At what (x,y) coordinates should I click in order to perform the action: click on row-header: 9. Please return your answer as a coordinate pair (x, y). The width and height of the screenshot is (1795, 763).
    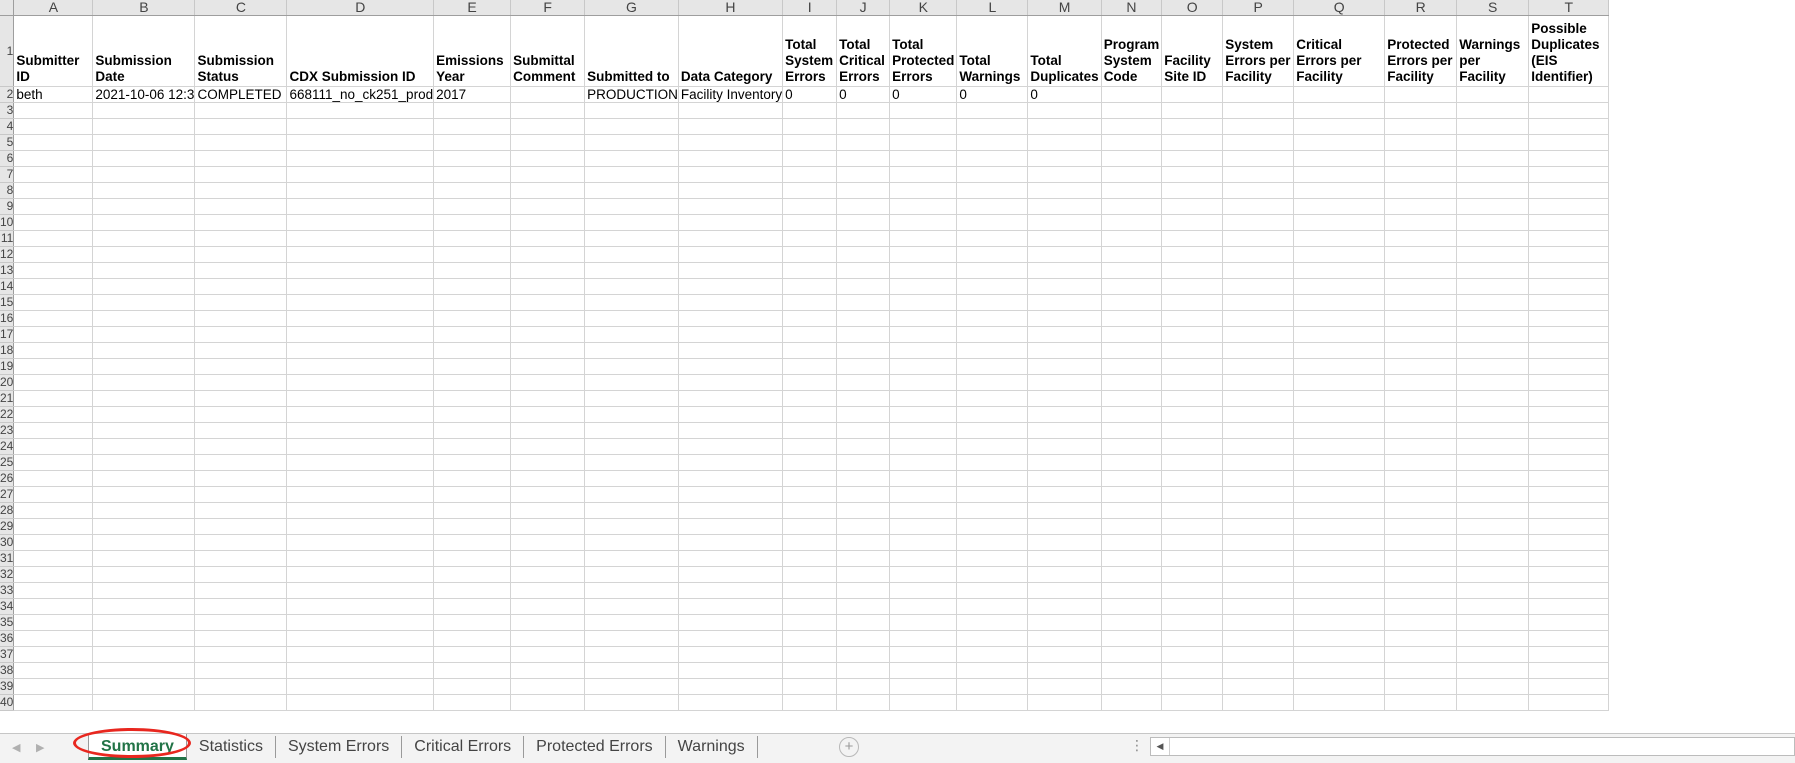
    Looking at the image, I should click on (7, 206).